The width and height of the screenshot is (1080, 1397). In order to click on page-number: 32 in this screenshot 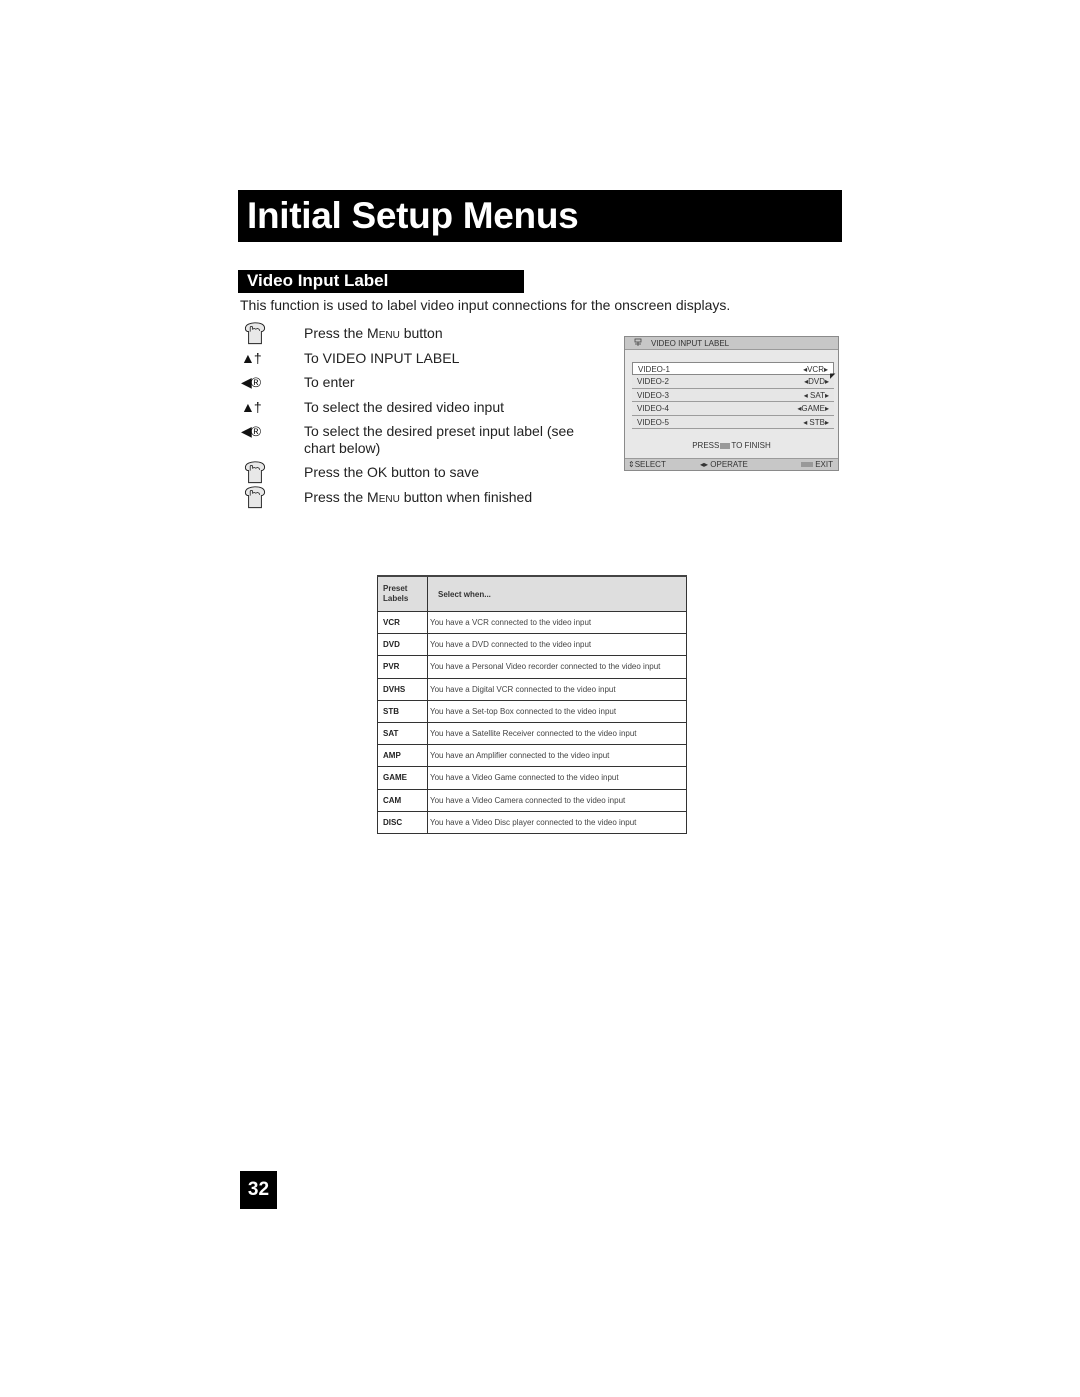, I will do `click(258, 1189)`.